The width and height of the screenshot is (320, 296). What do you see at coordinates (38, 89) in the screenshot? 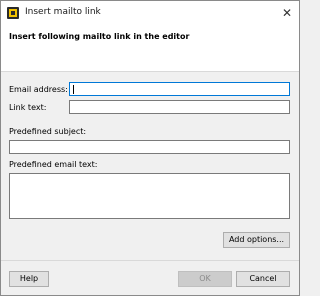
I see `email-label: Email address:` at bounding box center [38, 89].